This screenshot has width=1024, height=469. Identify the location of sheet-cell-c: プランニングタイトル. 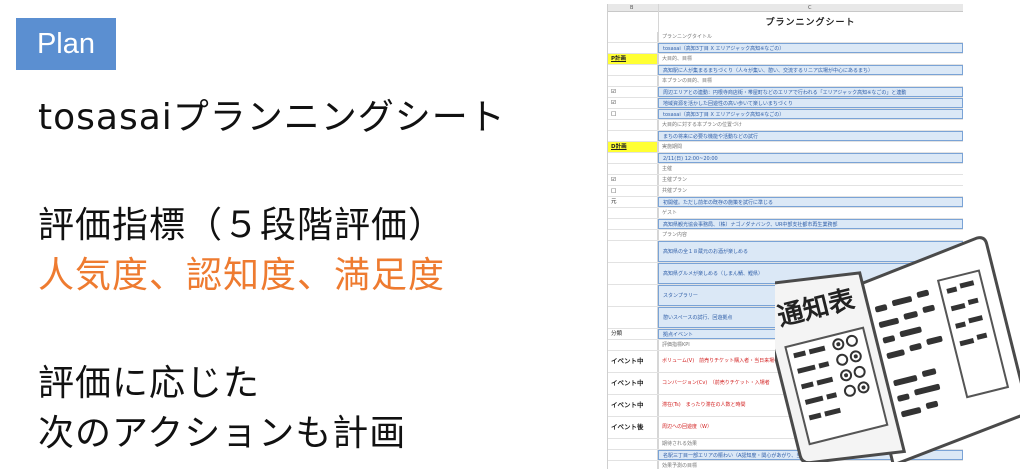
(687, 37).